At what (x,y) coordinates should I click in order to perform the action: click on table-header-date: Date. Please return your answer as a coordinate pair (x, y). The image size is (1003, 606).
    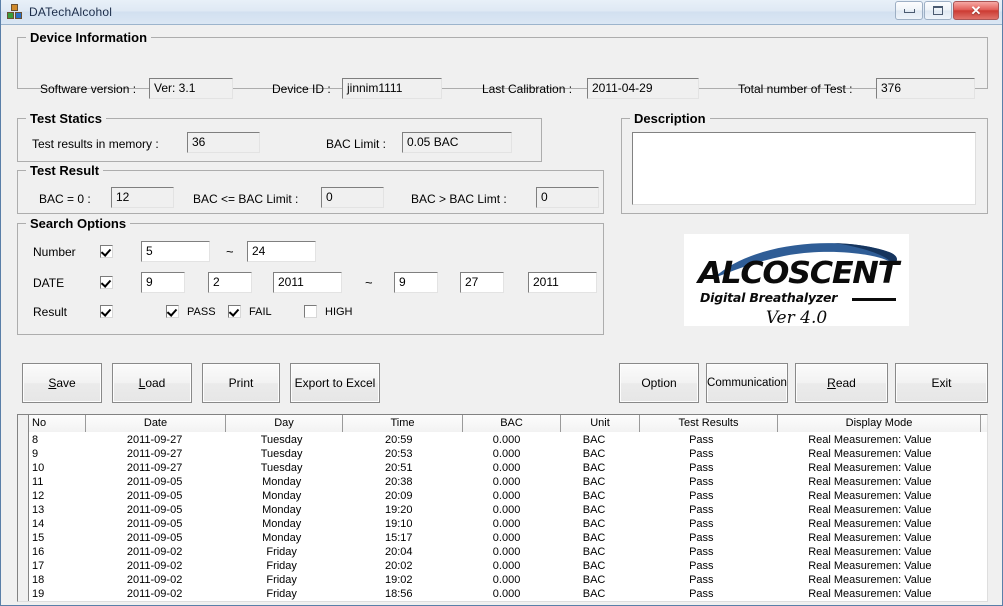
    Looking at the image, I should click on (156, 423).